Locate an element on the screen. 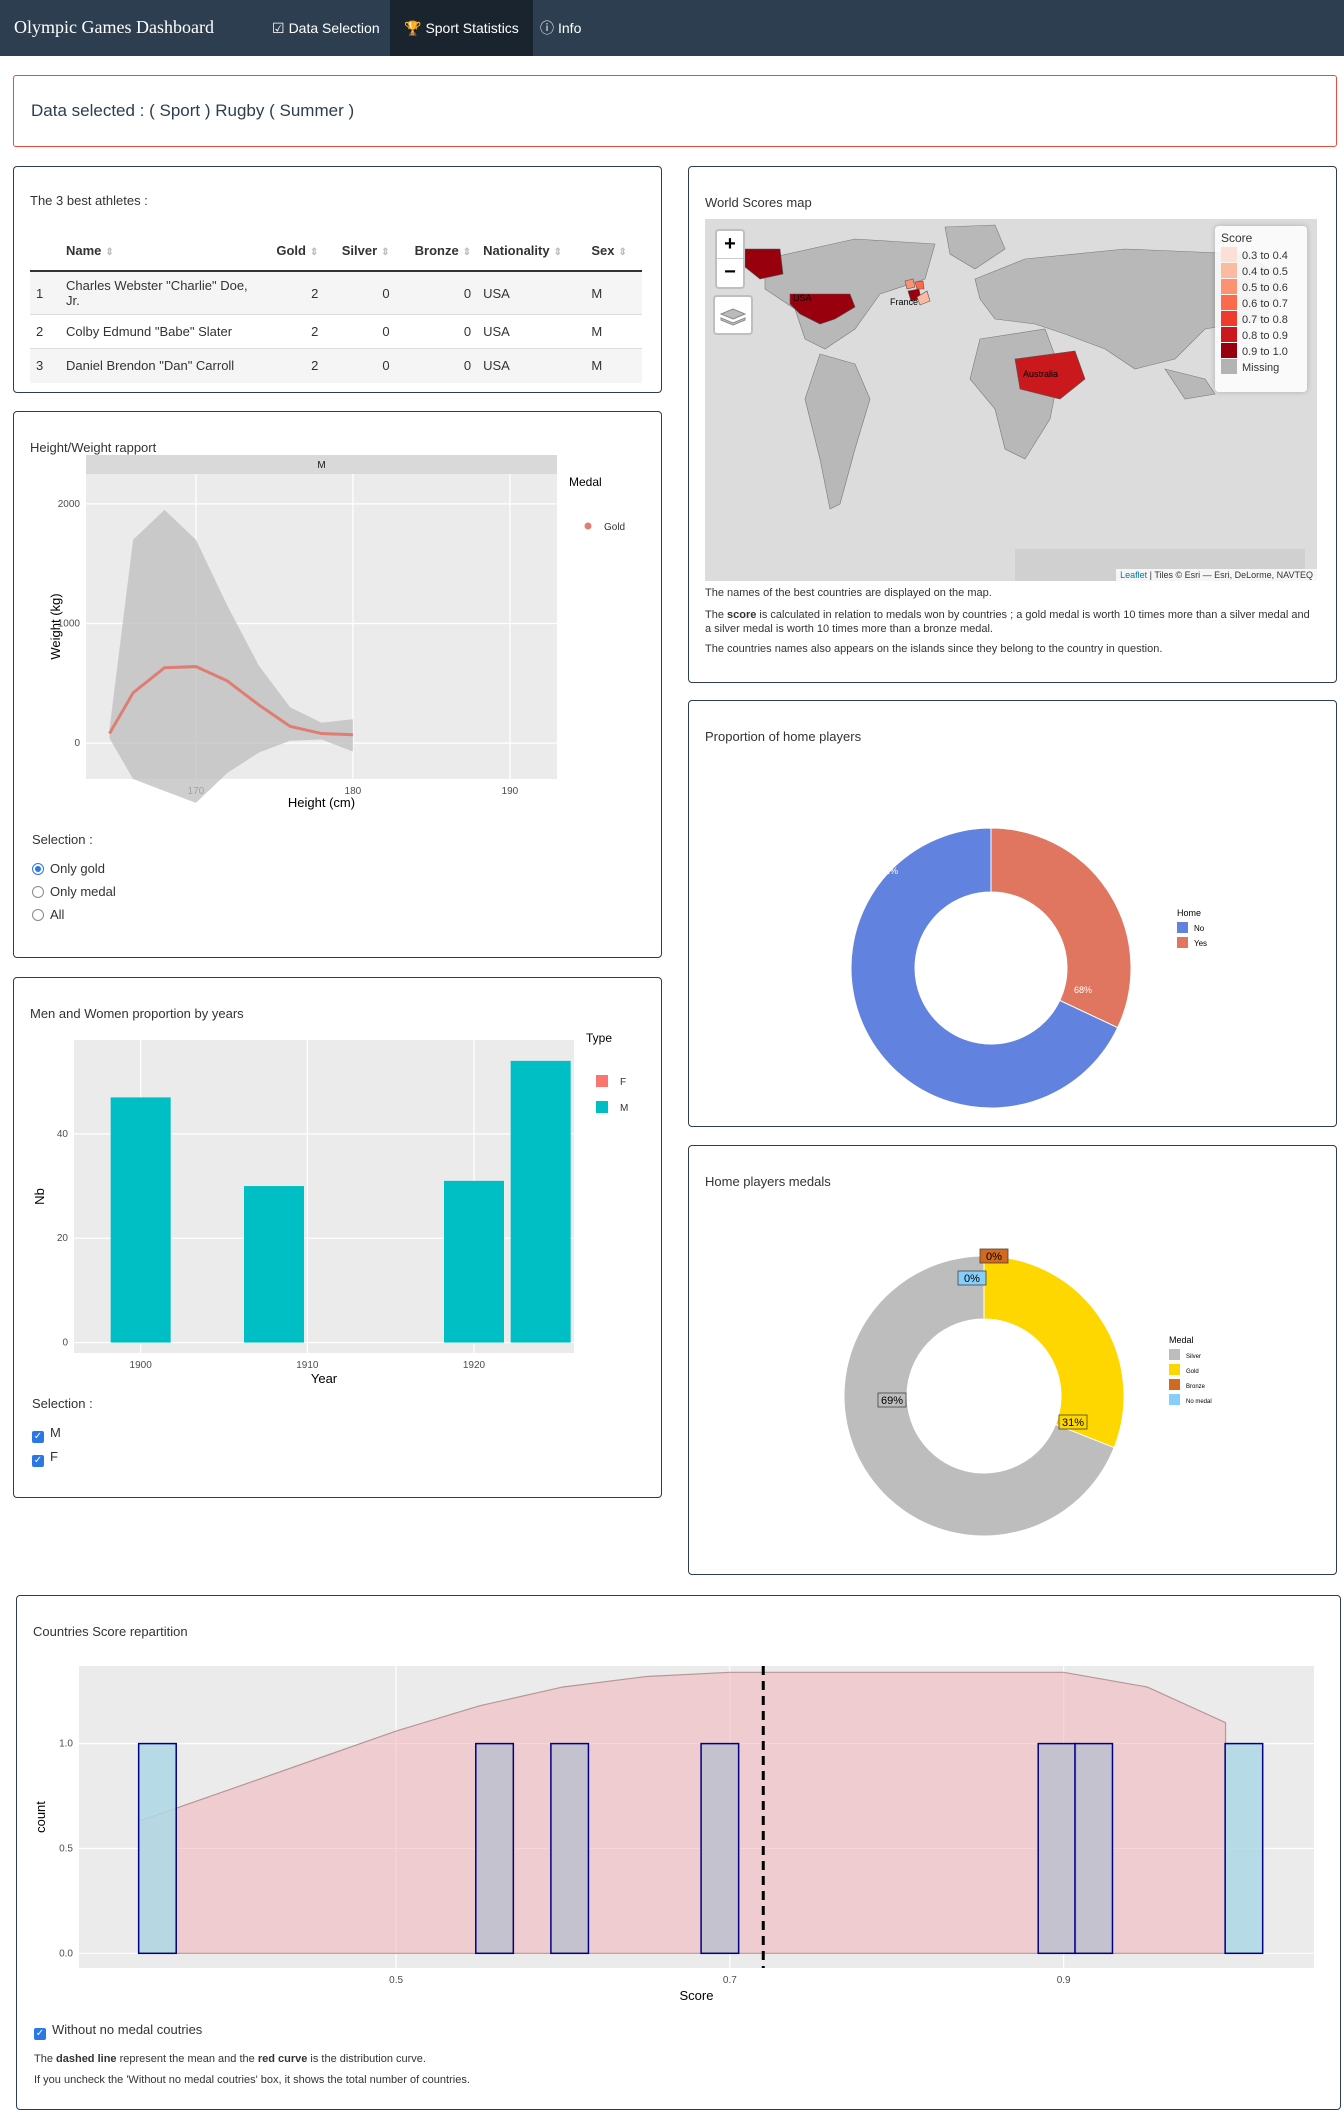 The height and width of the screenshot is (2125, 1344). legend-label-no: No is located at coordinates (1199, 928).